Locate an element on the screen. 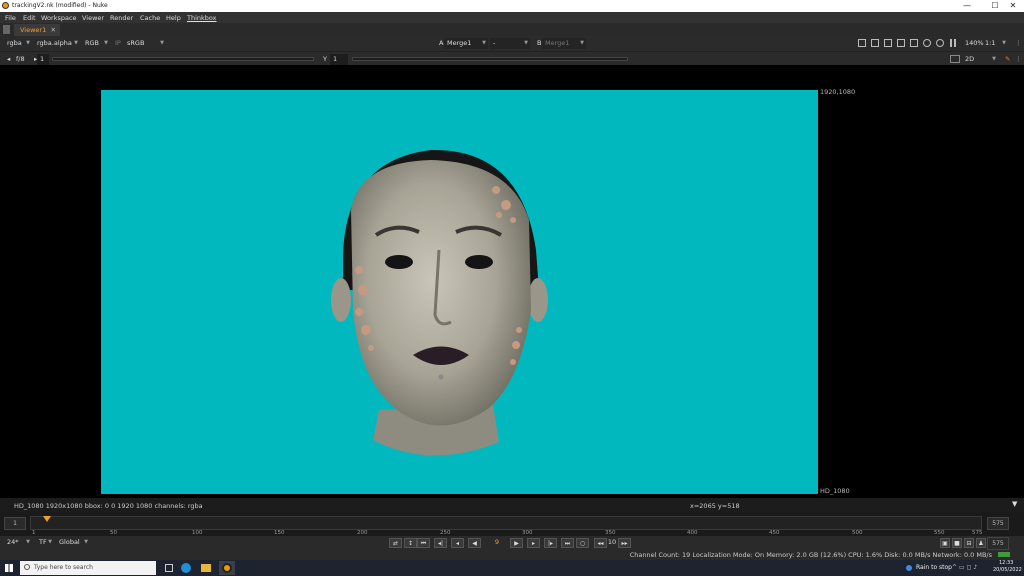 The width and height of the screenshot is (1024, 576). fps-dropdown: 24* ▼ is located at coordinates (18, 542).